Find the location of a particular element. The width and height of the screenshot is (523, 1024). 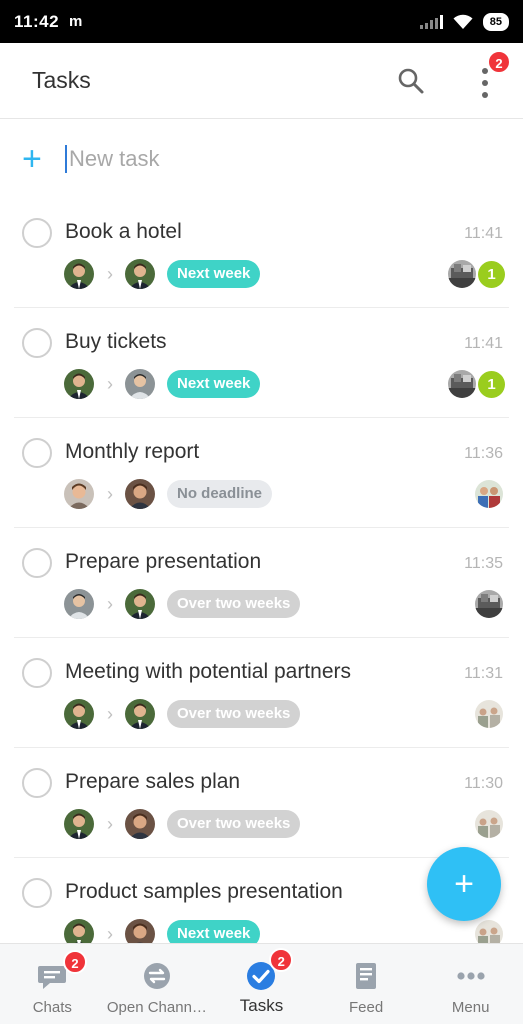

notification-badge: 2 is located at coordinates (499, 62).